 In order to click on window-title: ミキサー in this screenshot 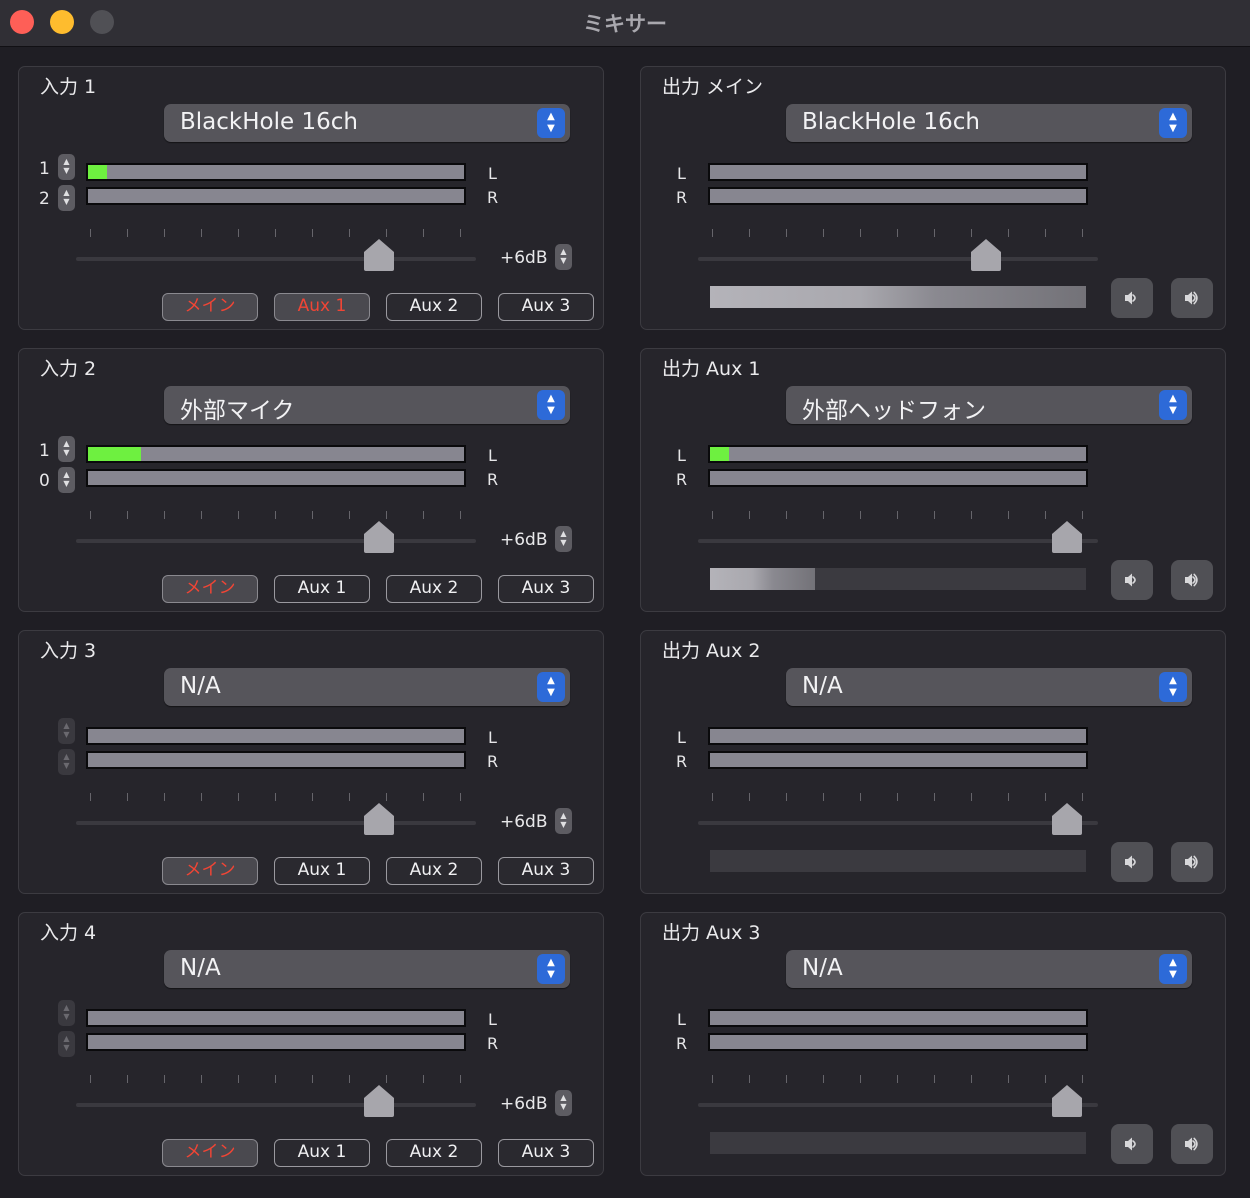, I will do `click(625, 24)`.